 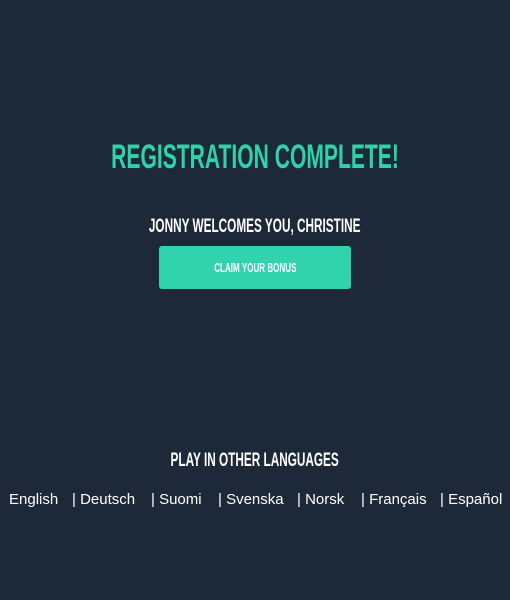 What do you see at coordinates (33, 499) in the screenshot?
I see `language-link-english: English` at bounding box center [33, 499].